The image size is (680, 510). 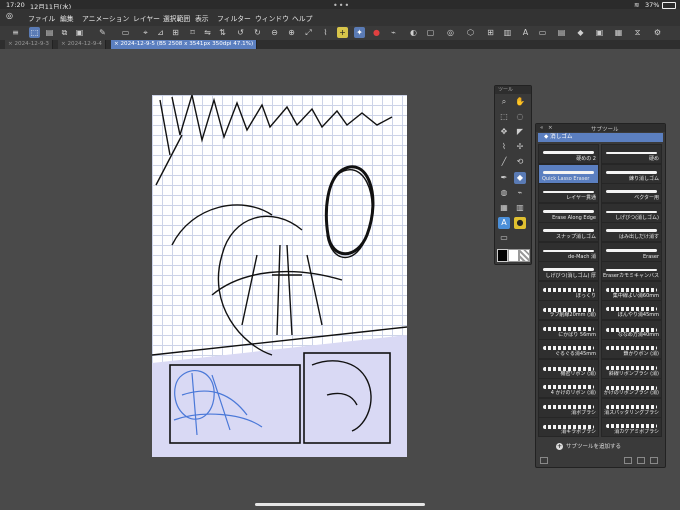 What do you see at coordinates (599, 32) in the screenshot?
I see `navigator-icon: ▣` at bounding box center [599, 32].